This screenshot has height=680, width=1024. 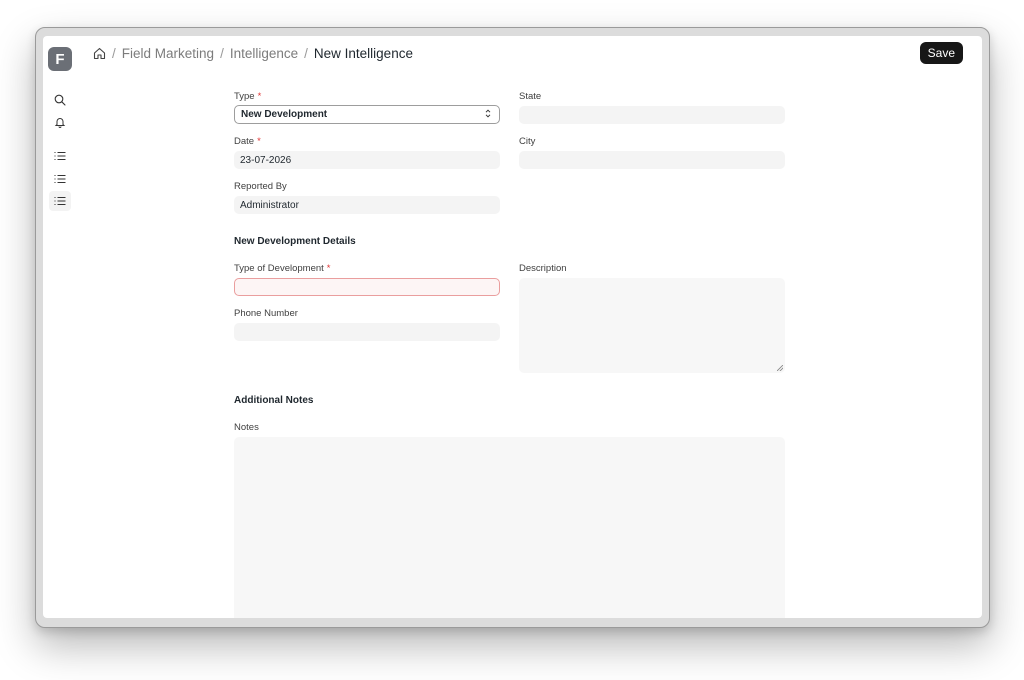 What do you see at coordinates (363, 53) in the screenshot?
I see `page-title: New Intelligence` at bounding box center [363, 53].